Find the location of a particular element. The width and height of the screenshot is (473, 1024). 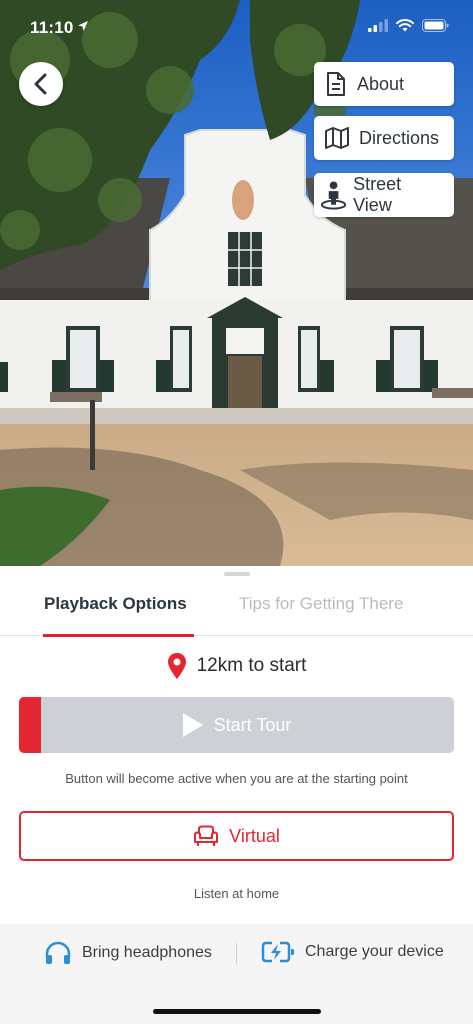

tip-charge: Charge your device is located at coordinates (352, 952).